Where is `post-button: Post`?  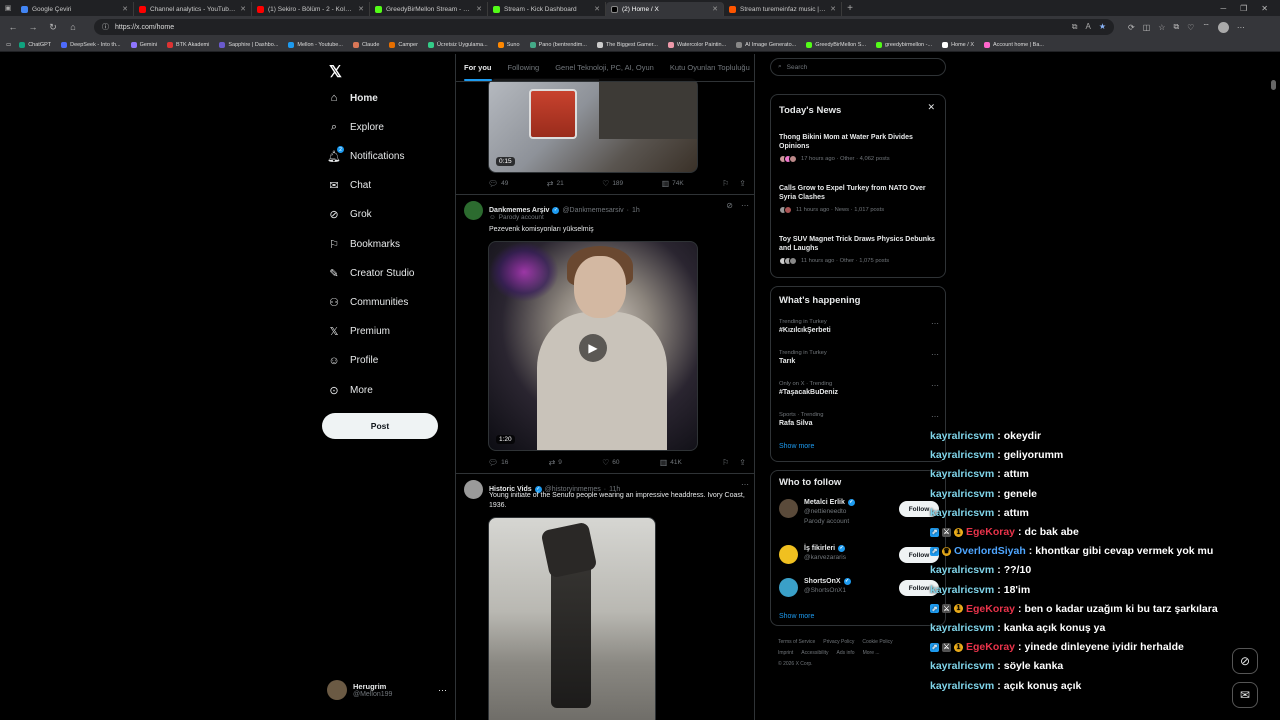 post-button: Post is located at coordinates (380, 426).